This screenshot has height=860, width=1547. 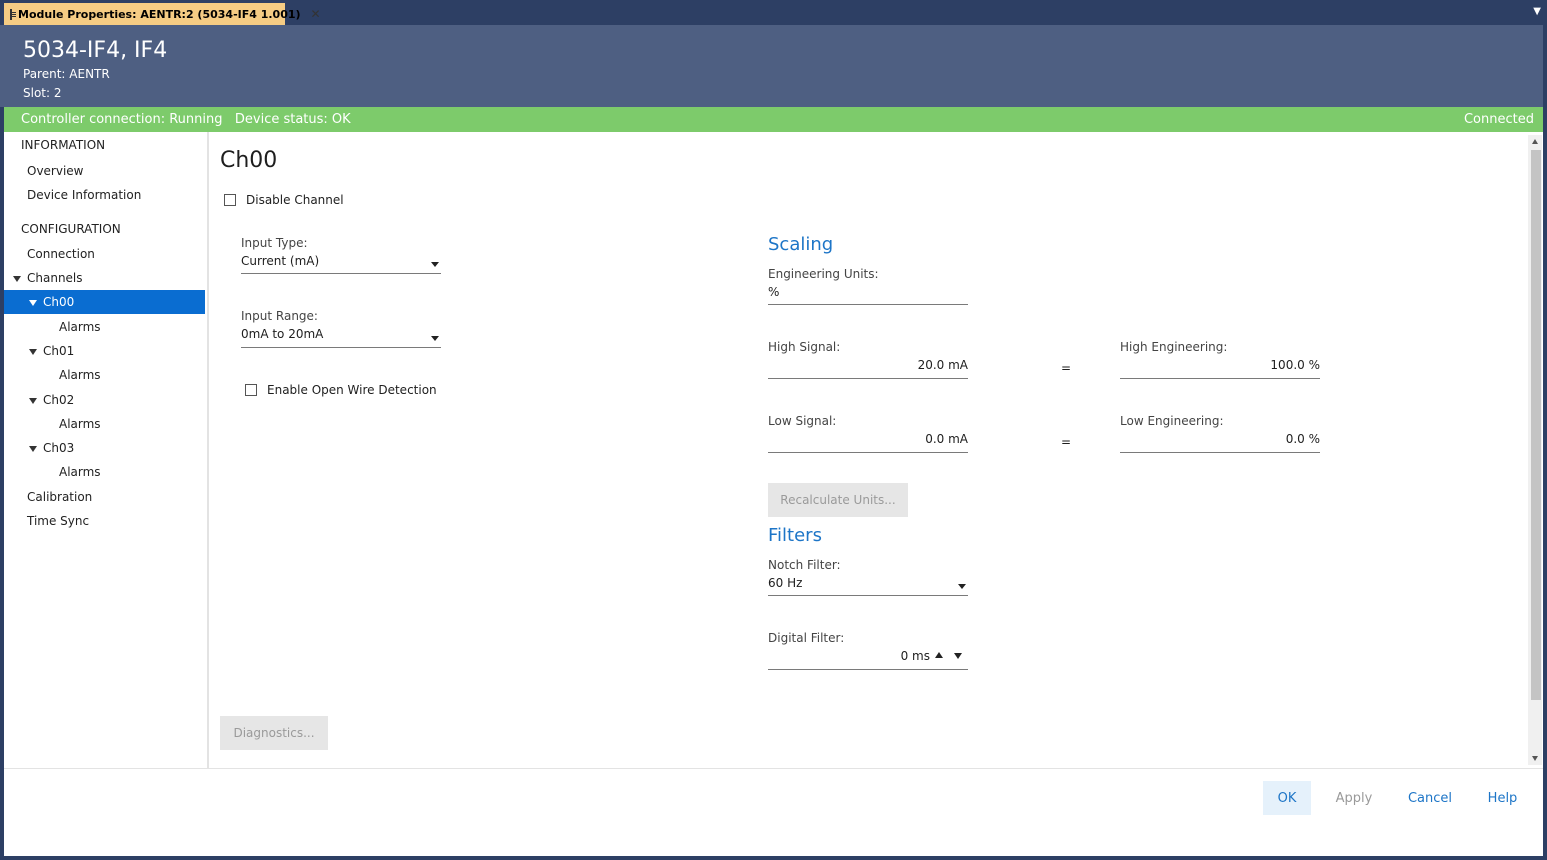 I want to click on high-engineering-input: 100.0 %, so click(x=1220, y=365).